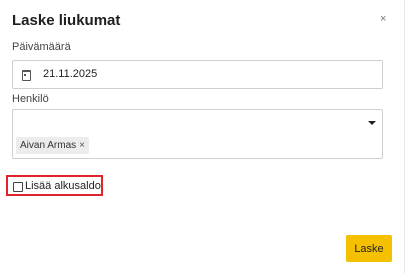 The height and width of the screenshot is (273, 408). I want to click on opening-balance-highlight: Lisää alkusaldo, so click(54, 185).